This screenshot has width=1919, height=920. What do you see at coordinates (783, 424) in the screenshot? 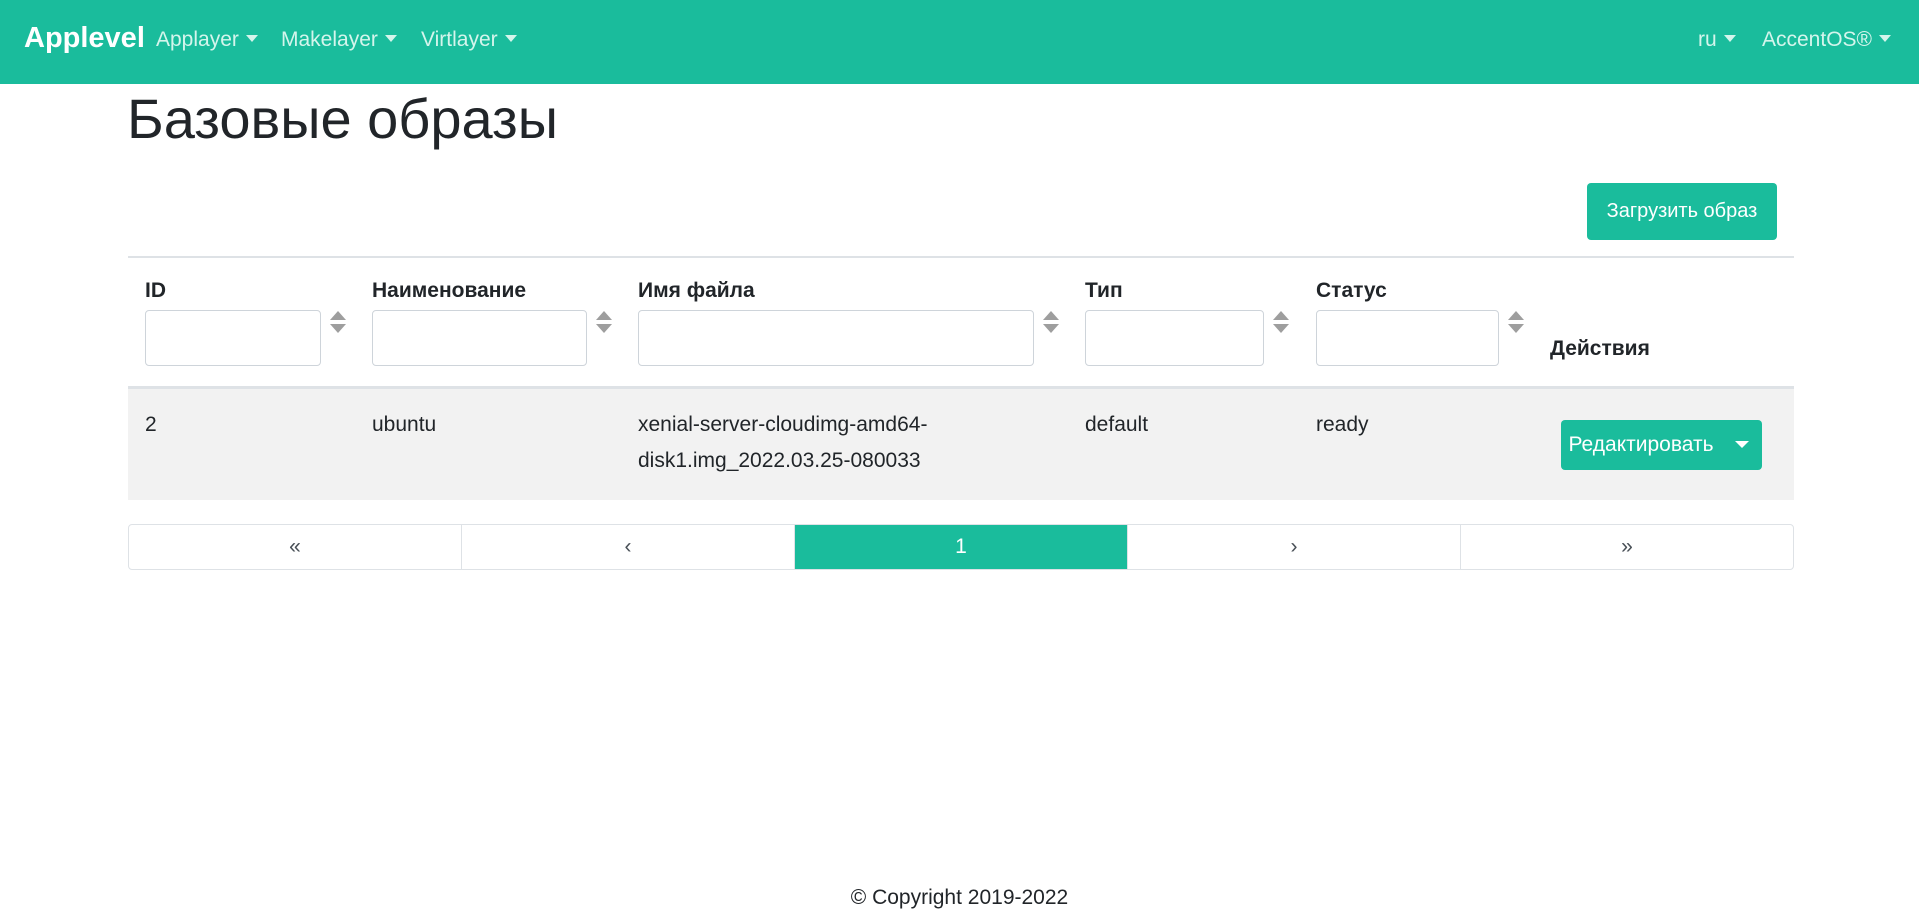
I see `cell-filename-line1: xenial-server-cloudimg-amd64-` at bounding box center [783, 424].